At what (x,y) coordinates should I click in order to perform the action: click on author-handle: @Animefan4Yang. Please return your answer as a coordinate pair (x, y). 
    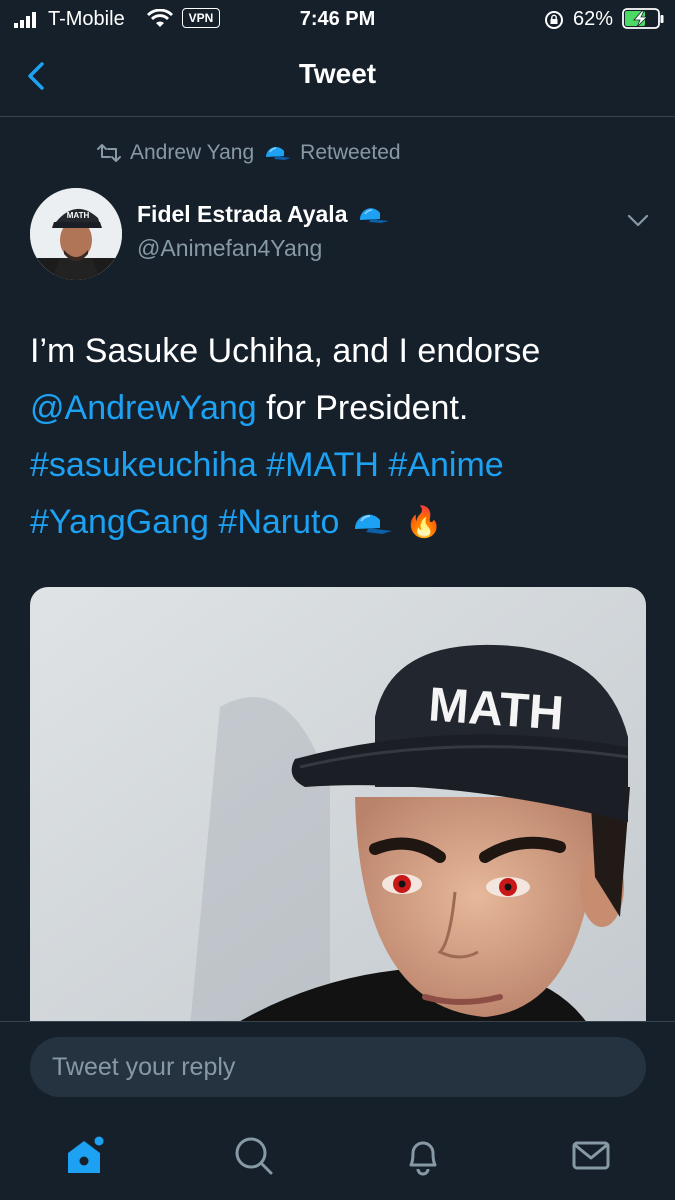
    Looking at the image, I should click on (229, 248).